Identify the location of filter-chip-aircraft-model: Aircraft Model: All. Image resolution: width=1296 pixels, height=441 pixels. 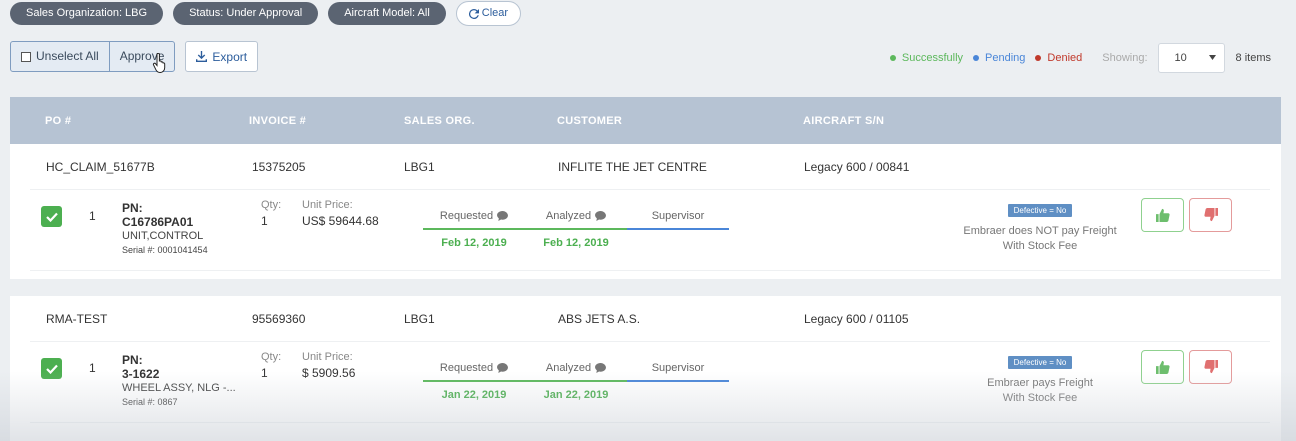
(387, 13).